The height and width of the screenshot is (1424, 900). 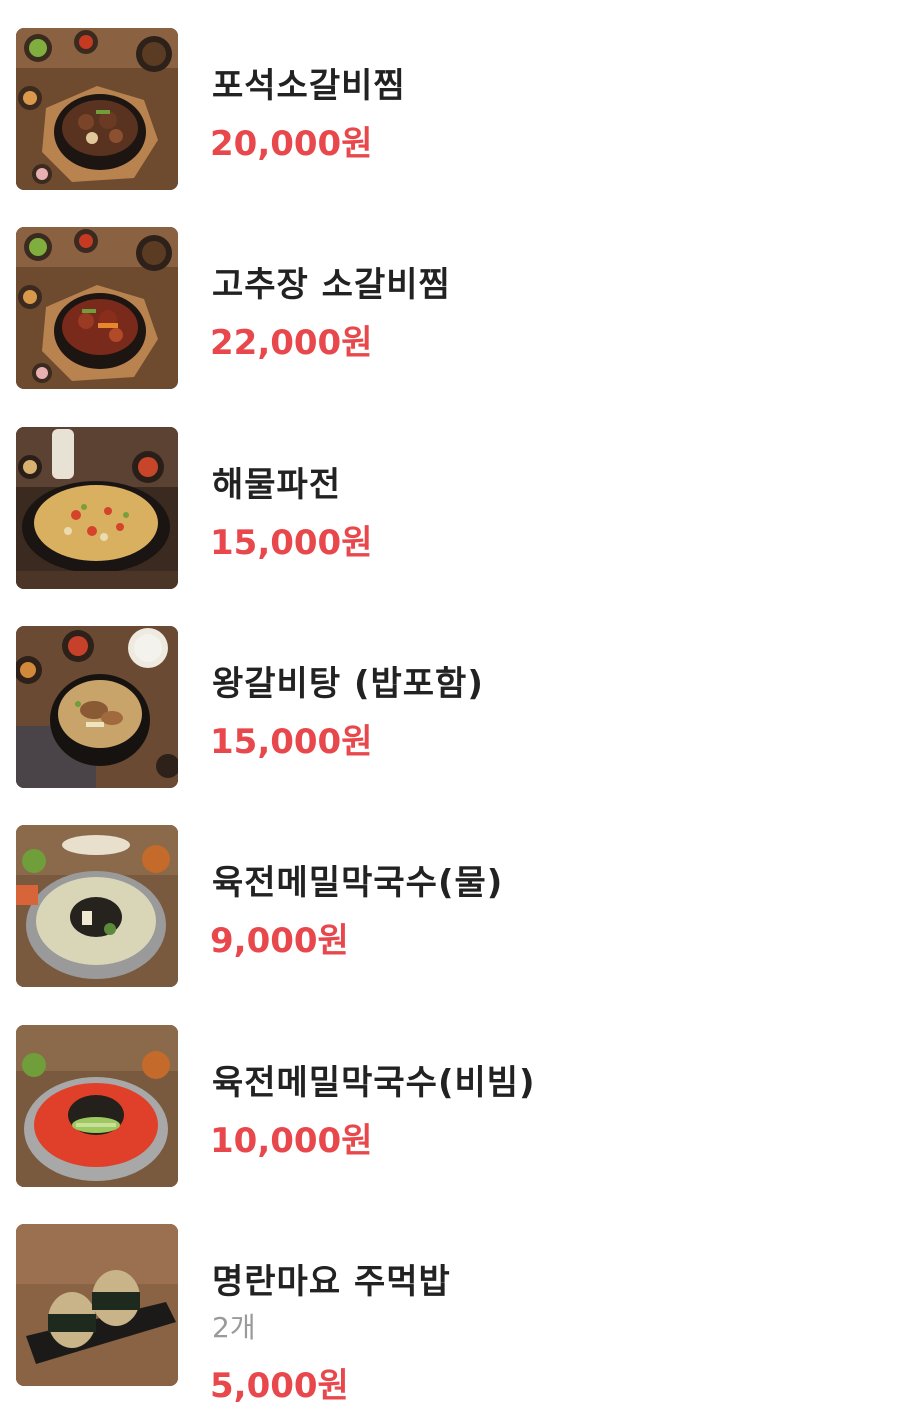 I want to click on menu-item: 육전메밀막국수(비빔) 10,000원, so click(x=450, y=1125).